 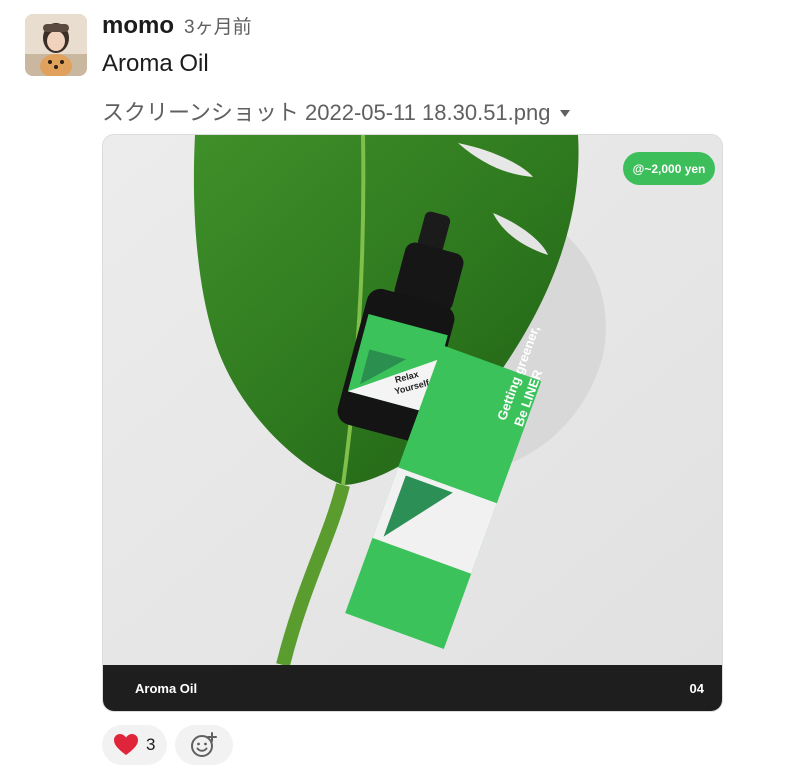 What do you see at coordinates (669, 168) in the screenshot?
I see `price-badge: @~2,000 yen` at bounding box center [669, 168].